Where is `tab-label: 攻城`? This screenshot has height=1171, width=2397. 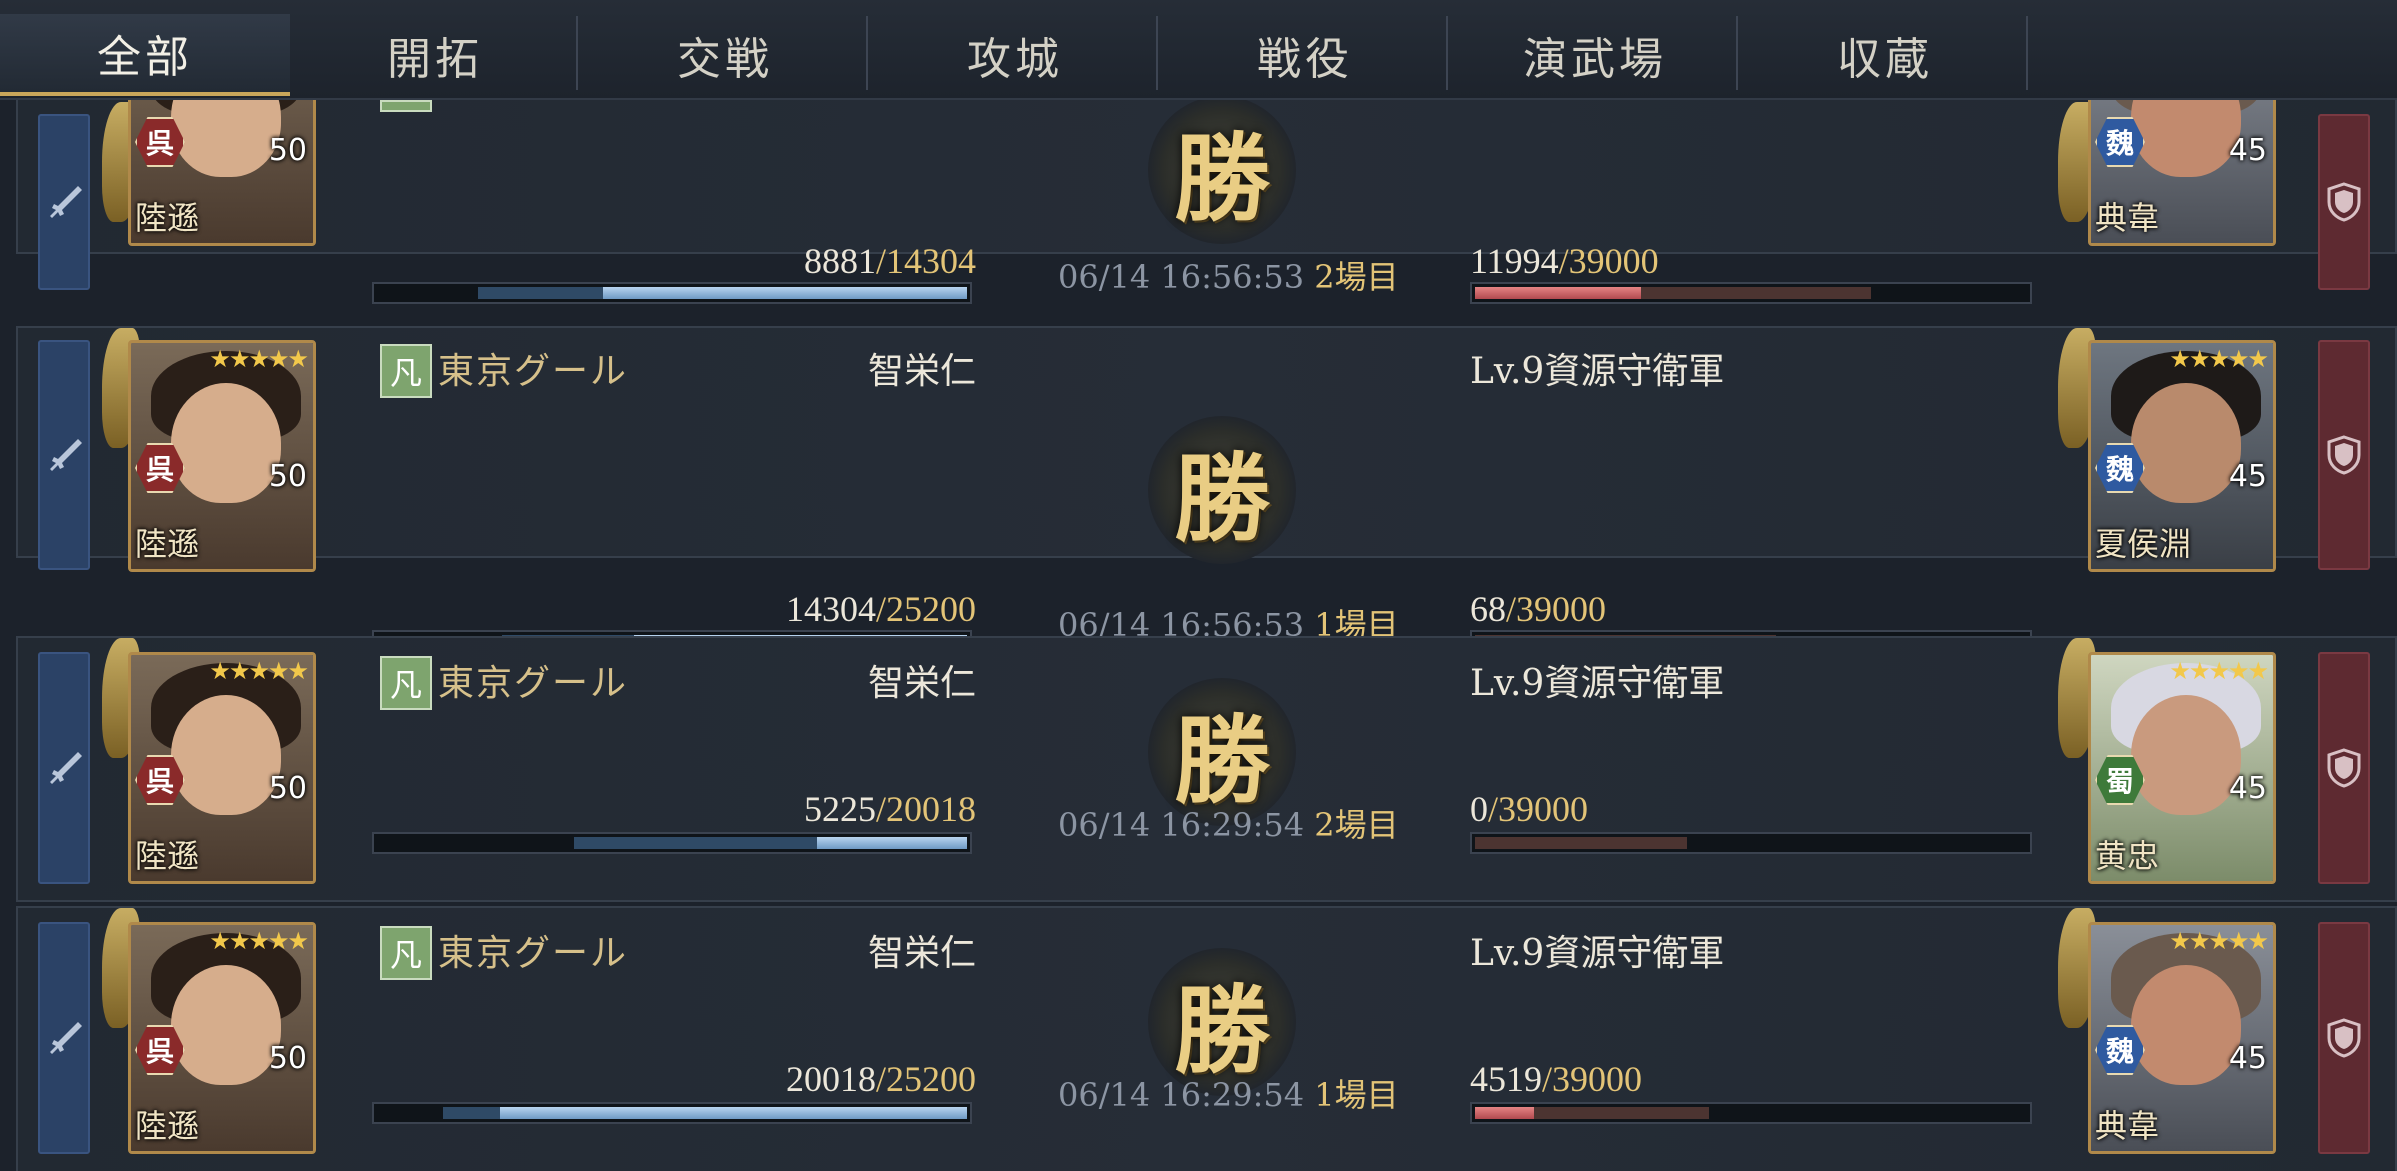 tab-label: 攻城 is located at coordinates (1015, 59).